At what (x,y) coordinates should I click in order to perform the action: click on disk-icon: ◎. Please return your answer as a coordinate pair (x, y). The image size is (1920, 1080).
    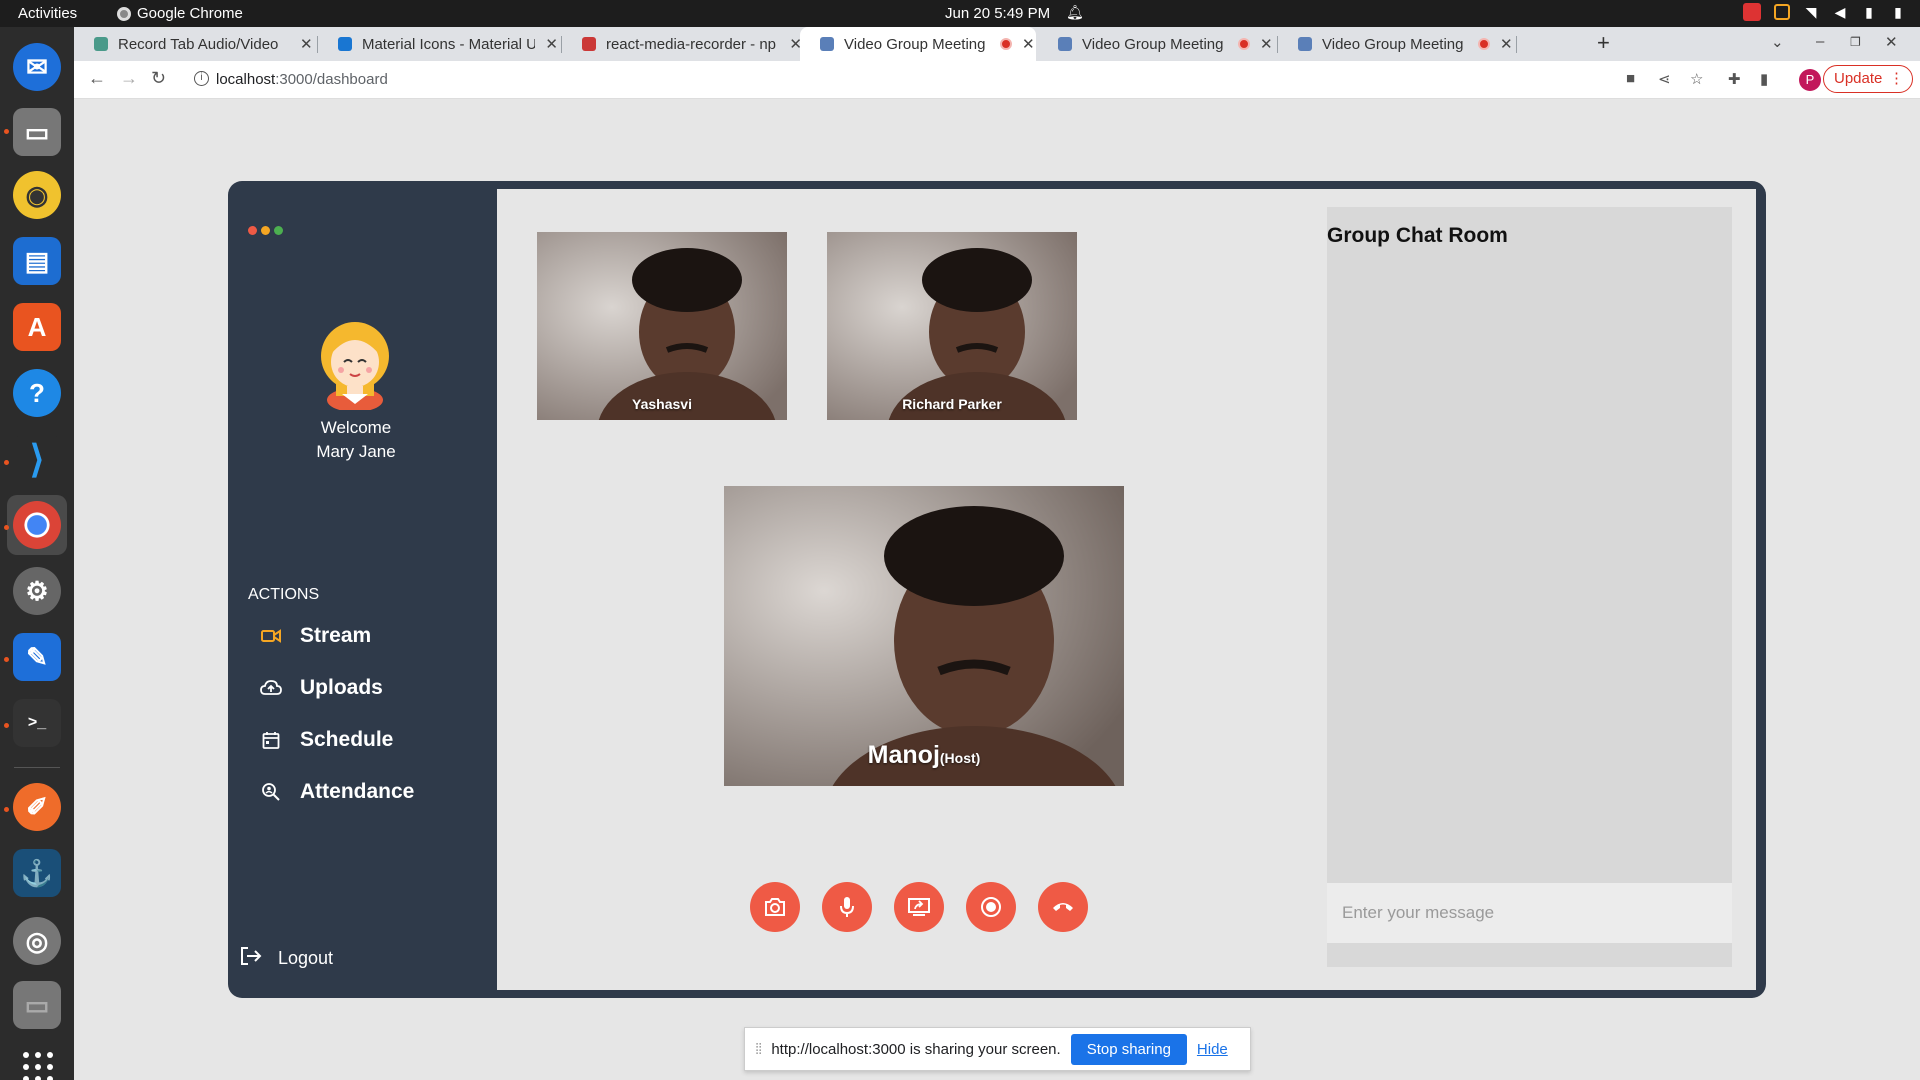
    Looking at the image, I should click on (37, 941).